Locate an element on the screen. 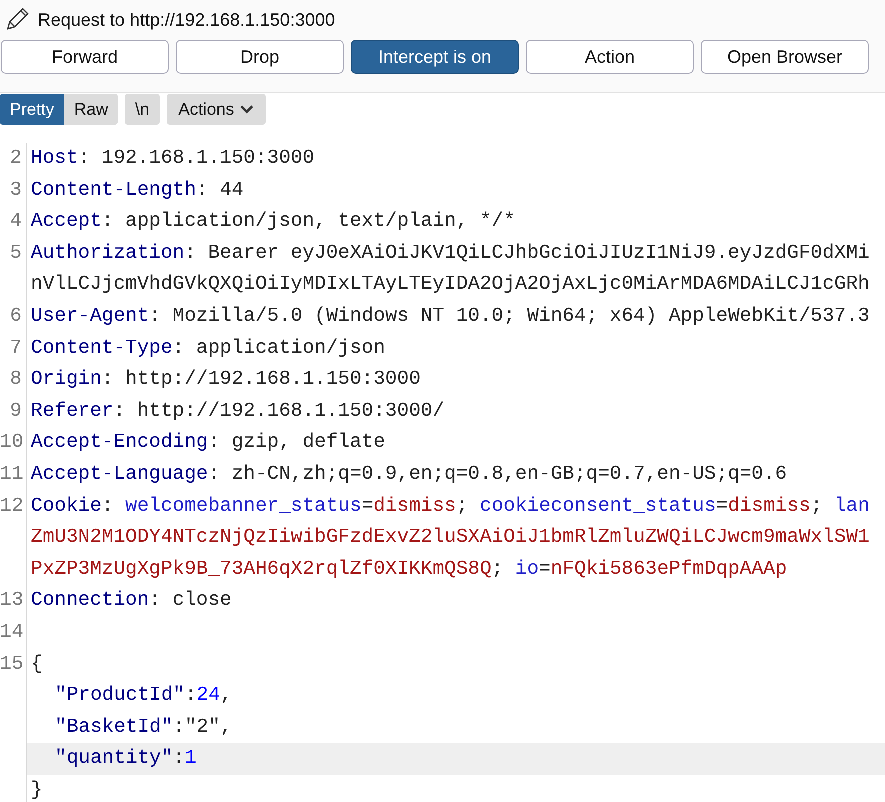 Image resolution: width=885 pixels, height=802 pixels. line-number: 10 is located at coordinates (12, 442).